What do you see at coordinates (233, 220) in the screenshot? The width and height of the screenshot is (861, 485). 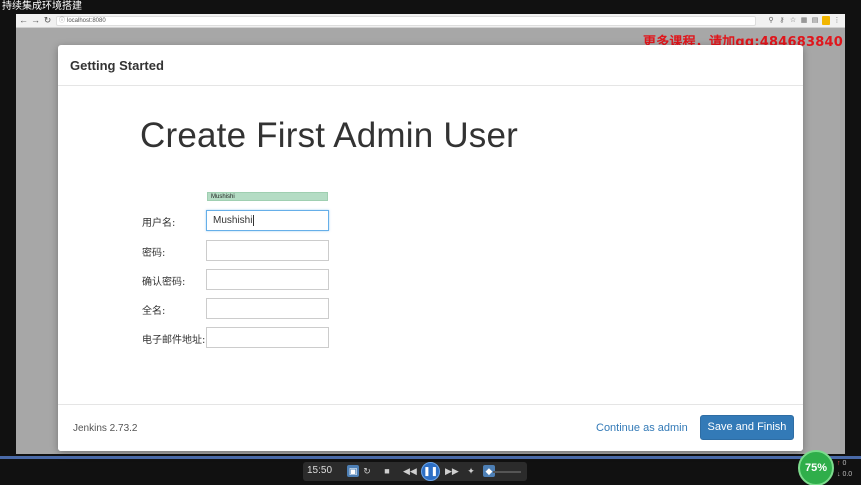 I see `username-value: Mushishi` at bounding box center [233, 220].